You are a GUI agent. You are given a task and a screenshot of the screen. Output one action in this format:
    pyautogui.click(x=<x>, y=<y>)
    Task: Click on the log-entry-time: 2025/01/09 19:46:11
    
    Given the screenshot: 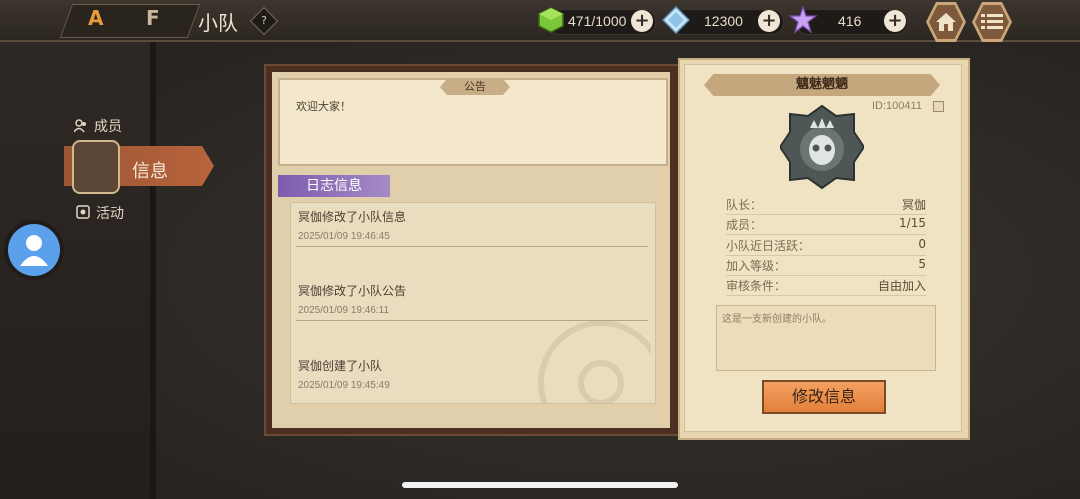 What is the action you would take?
    pyautogui.click(x=344, y=310)
    